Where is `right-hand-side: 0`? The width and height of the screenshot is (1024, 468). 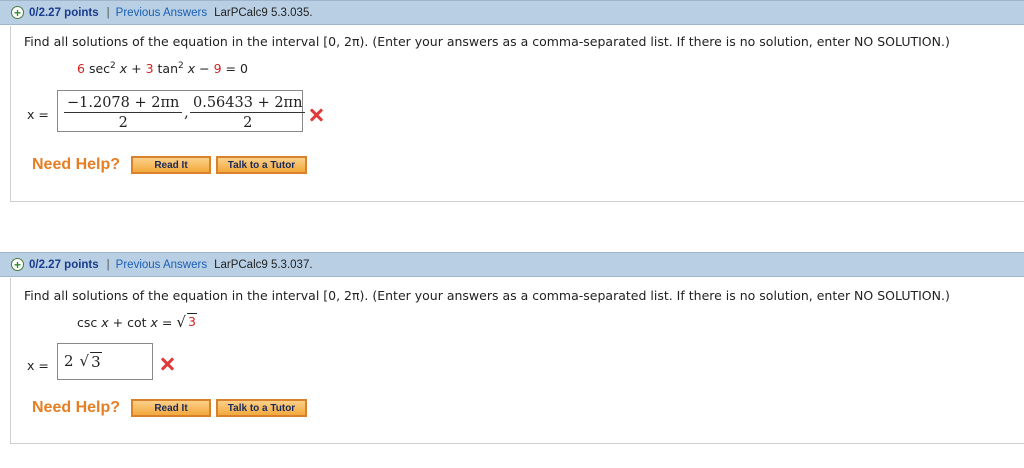 right-hand-side: 0 is located at coordinates (244, 68).